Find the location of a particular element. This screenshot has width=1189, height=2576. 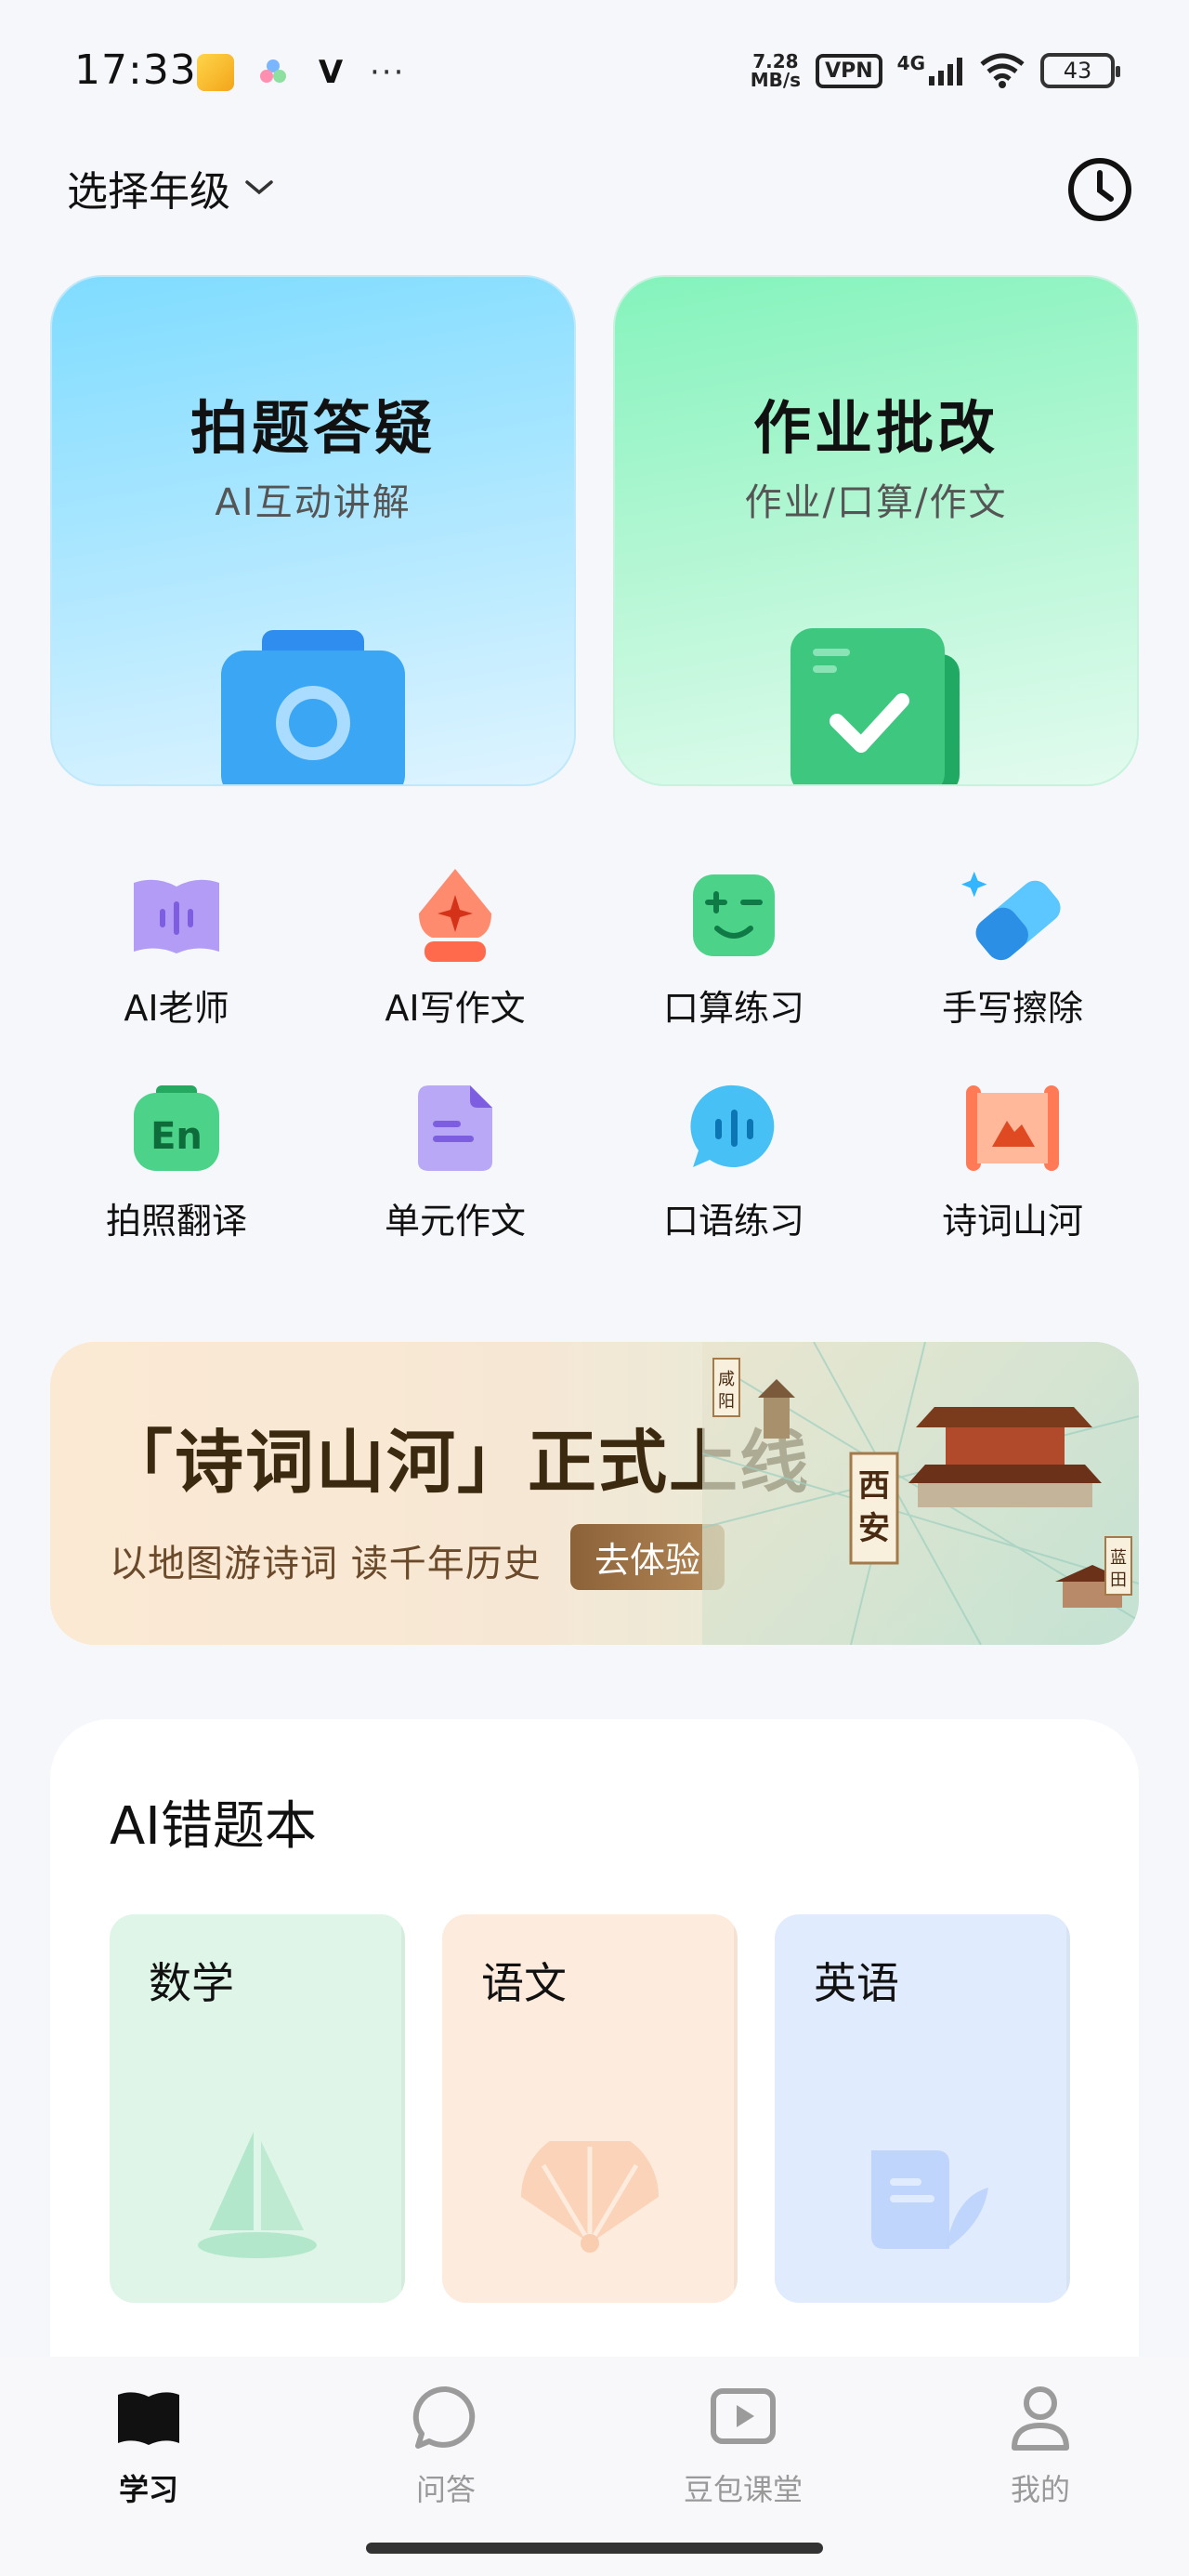

nav-label: 学习 is located at coordinates (148, 2489).